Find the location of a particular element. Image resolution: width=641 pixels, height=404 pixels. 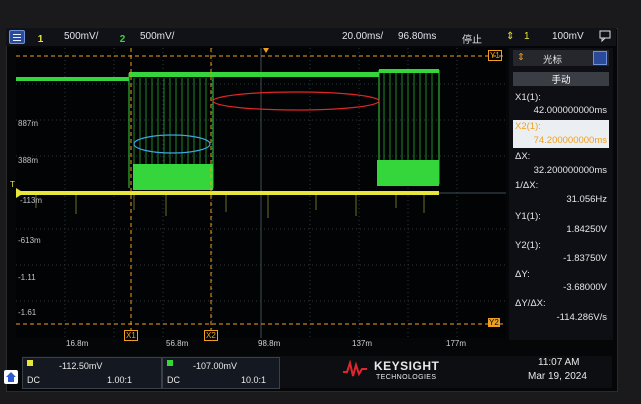

inv-dx-label: 1/ΔX: is located at coordinates (527, 185).